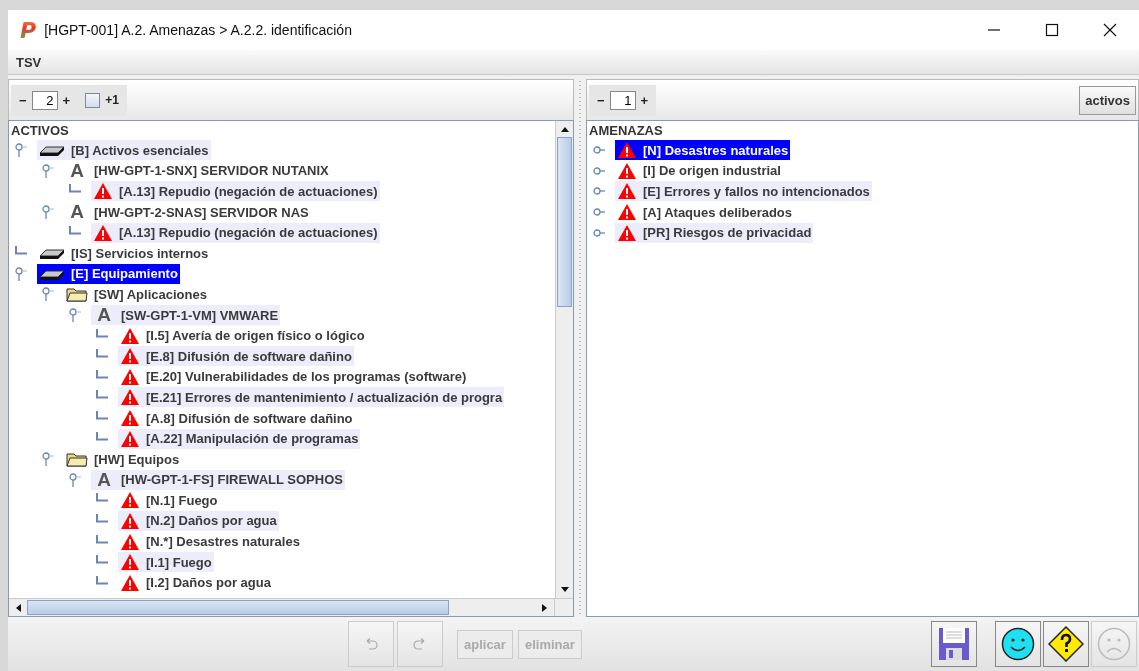 The image size is (1139, 671). I want to click on tree-node-label: [E.21] Errores de mantenimiento / actualización de progra, so click(324, 397).